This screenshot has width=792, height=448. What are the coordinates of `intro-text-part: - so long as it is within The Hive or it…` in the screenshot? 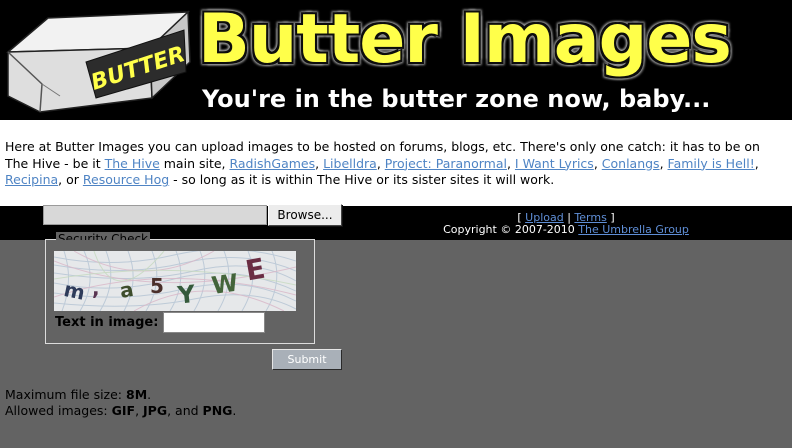 It's located at (362, 179).